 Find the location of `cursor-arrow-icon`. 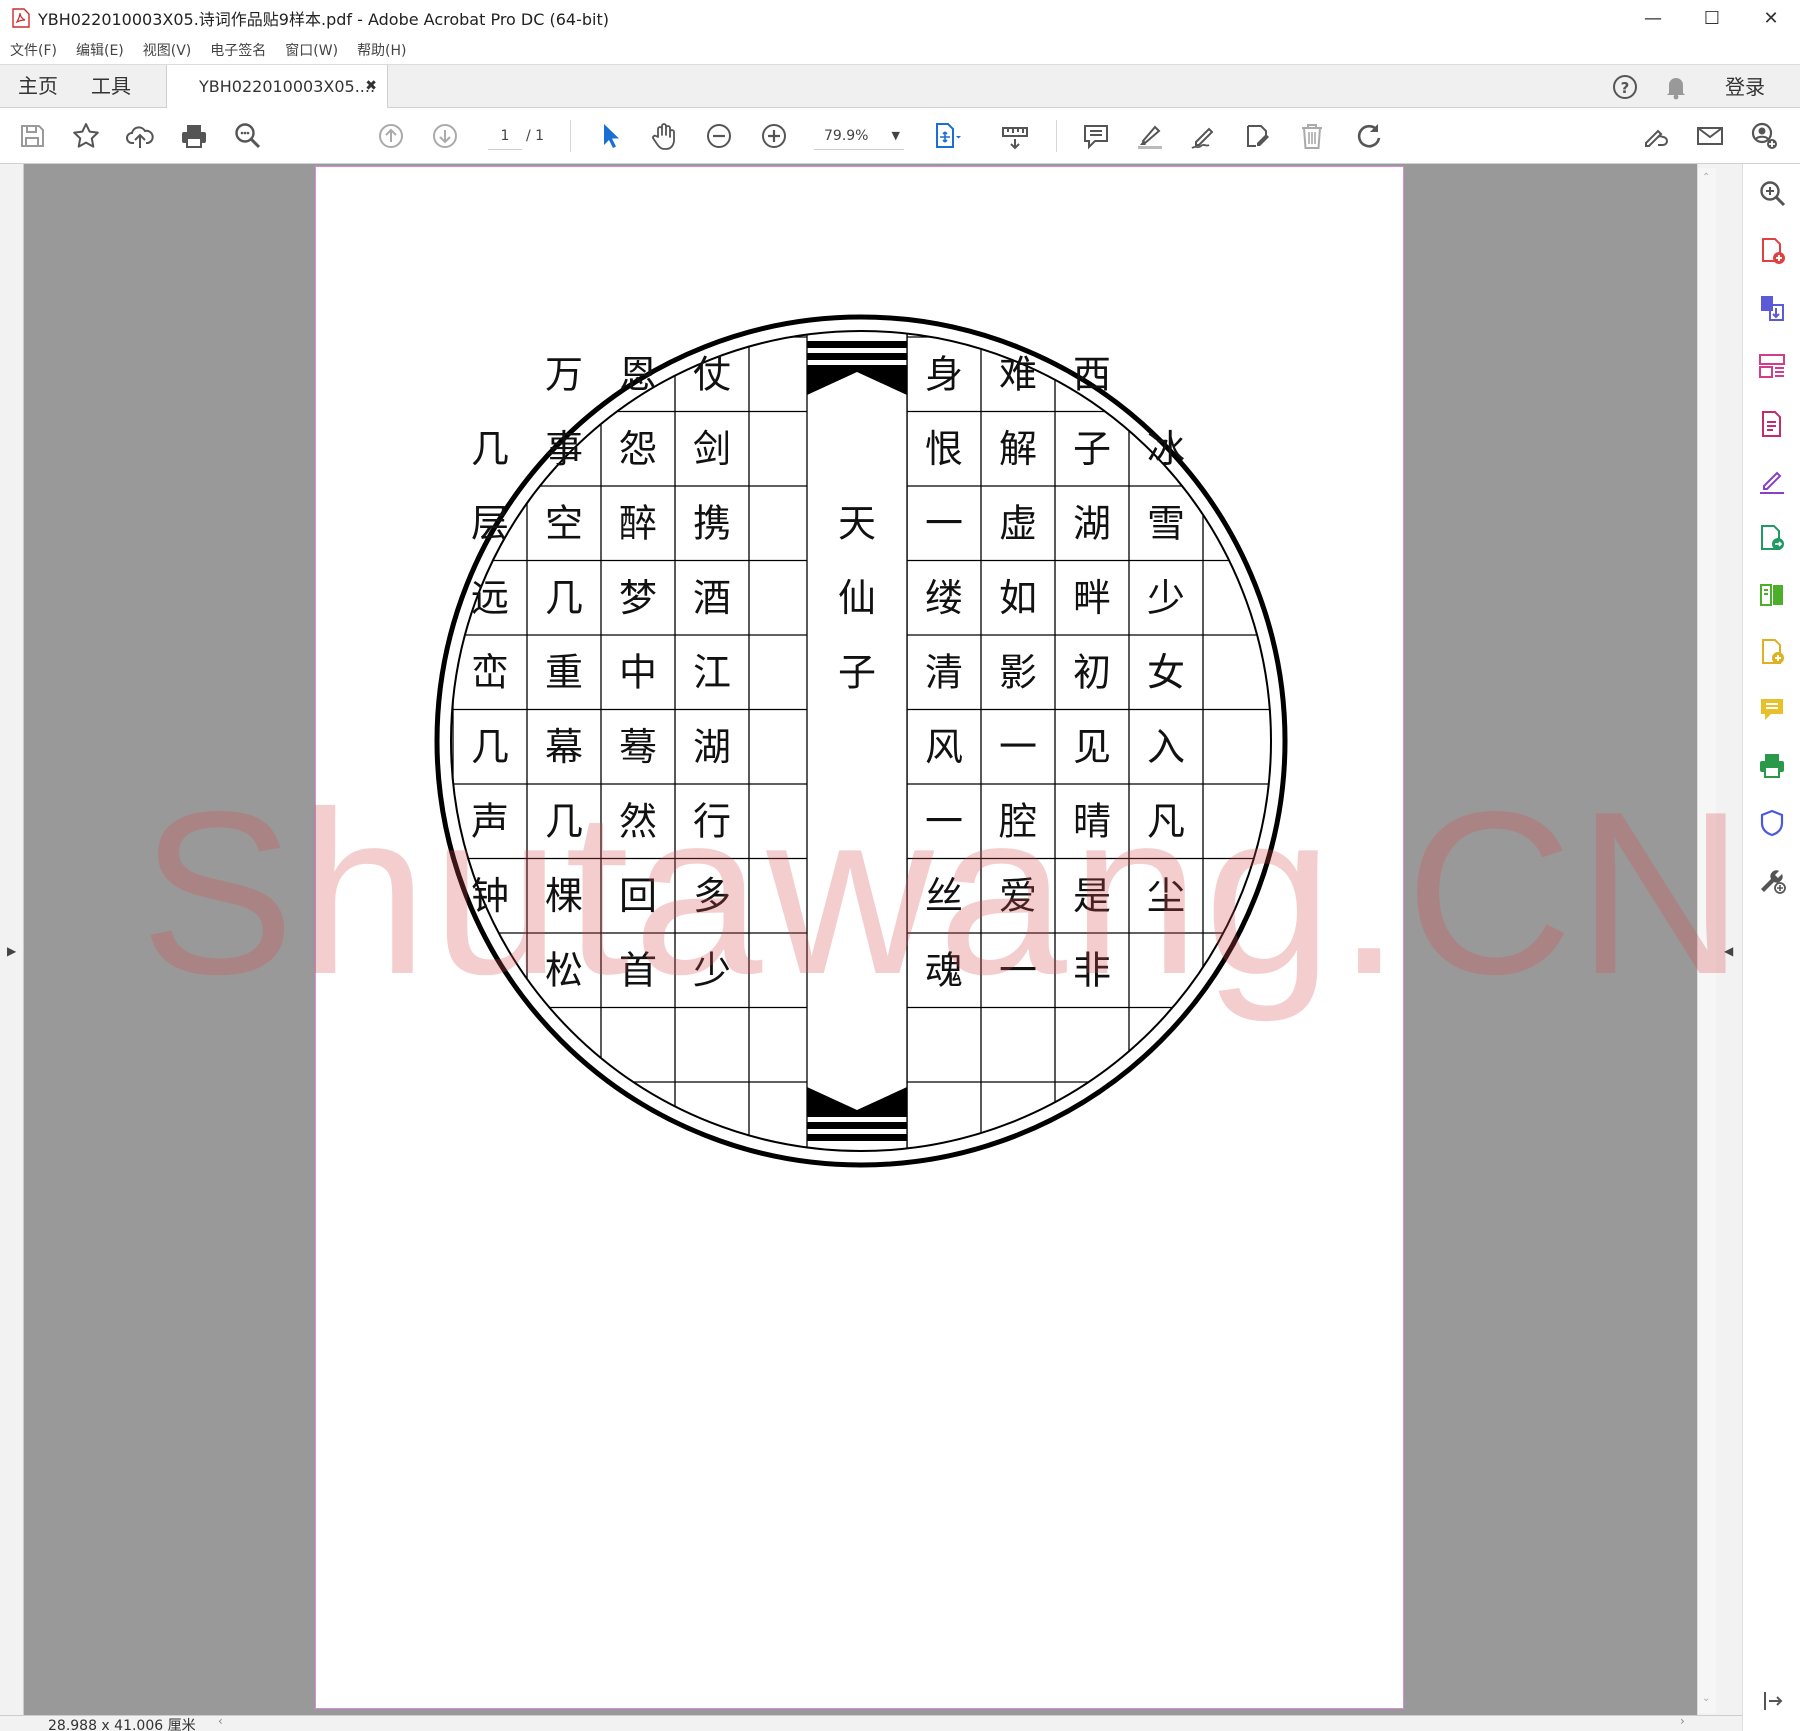

cursor-arrow-icon is located at coordinates (611, 136).